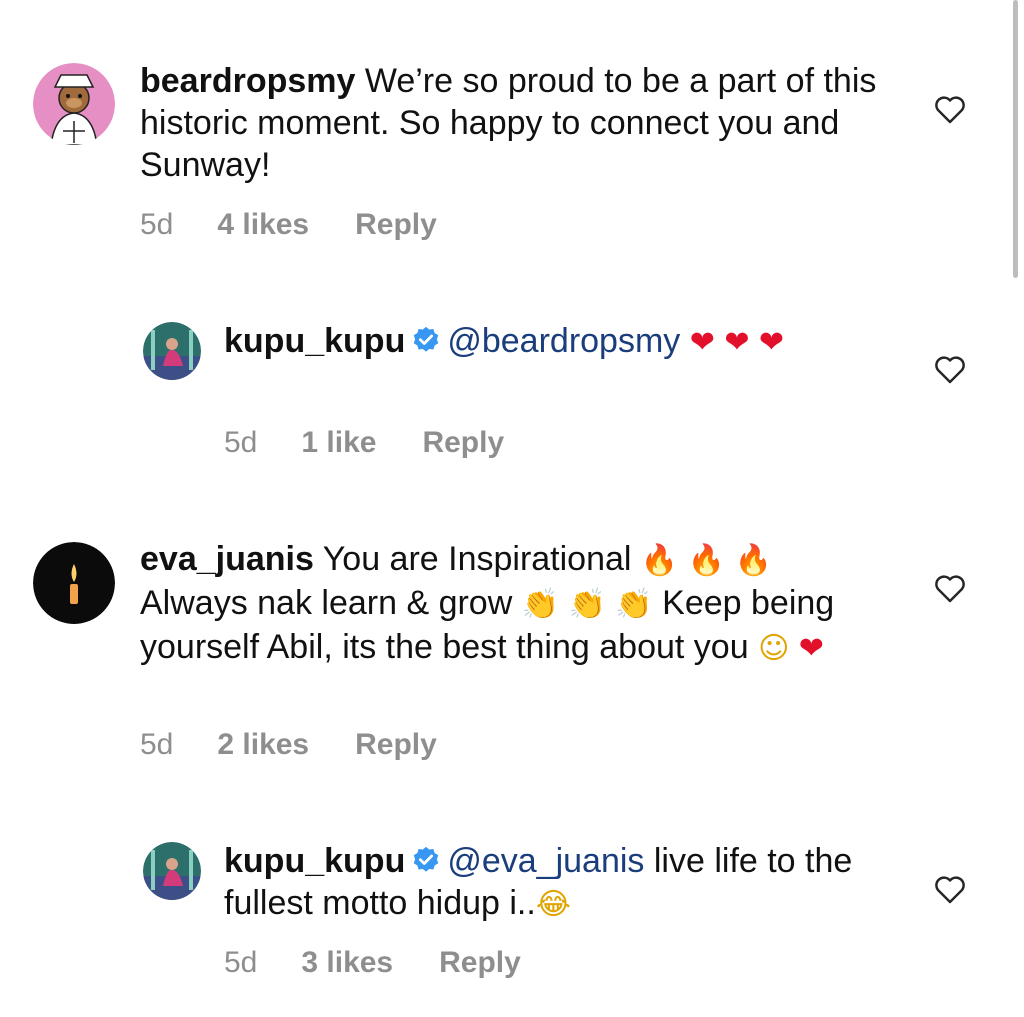 Image resolution: width=1024 pixels, height=1017 pixels. I want to click on comment-meta: 5d 2 likes Reply, so click(288, 745).